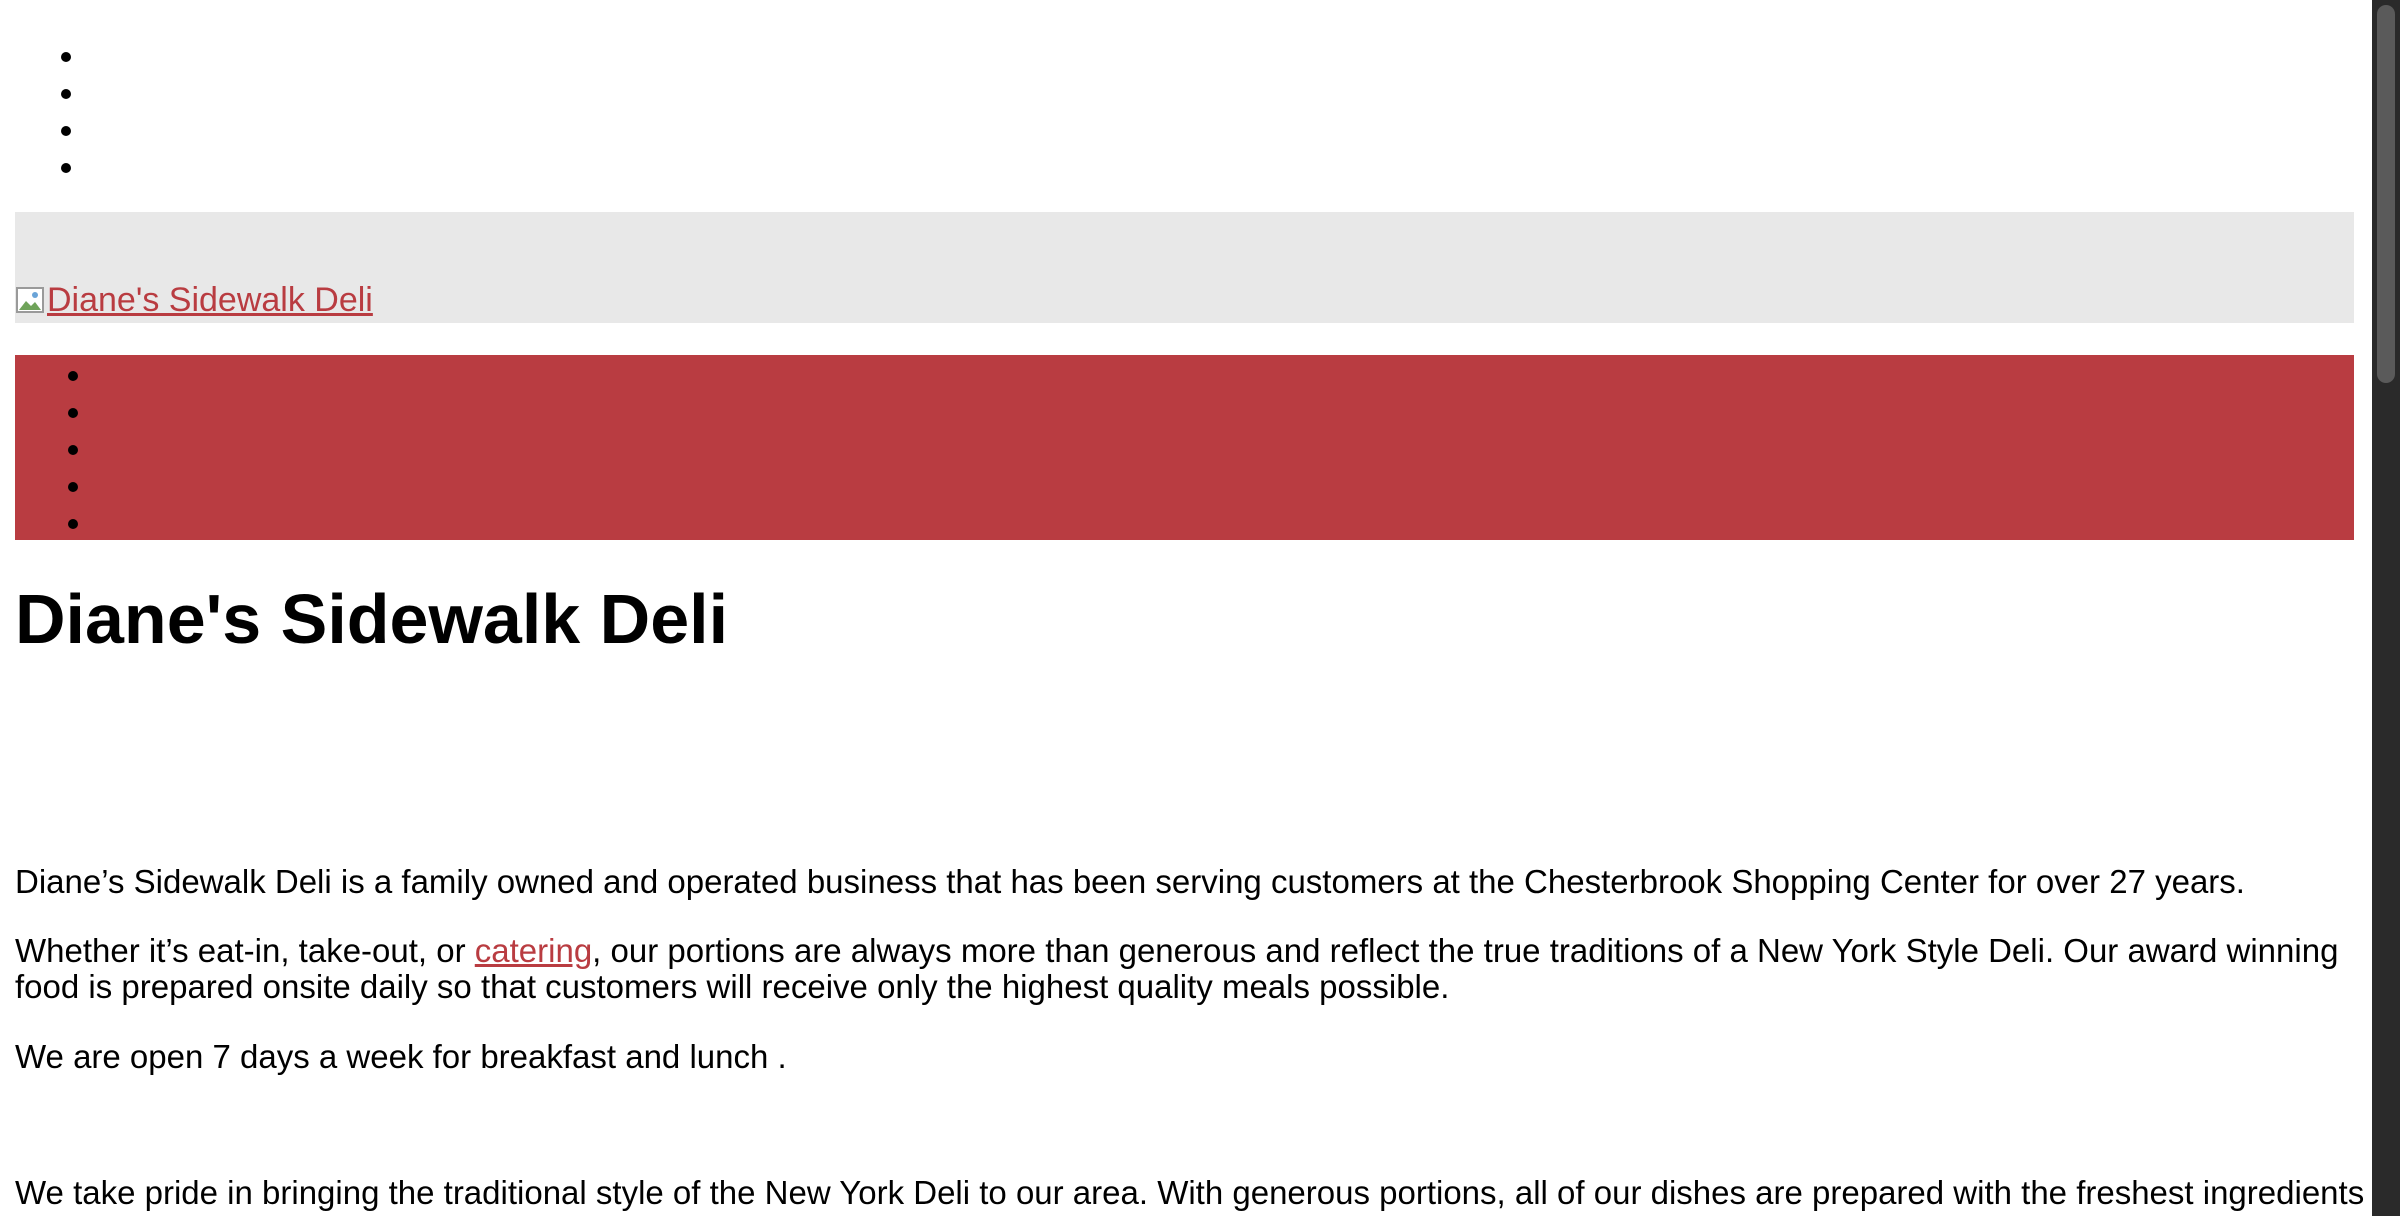  What do you see at coordinates (372, 619) in the screenshot?
I see `page-title: Diane's Sidewalk Deli` at bounding box center [372, 619].